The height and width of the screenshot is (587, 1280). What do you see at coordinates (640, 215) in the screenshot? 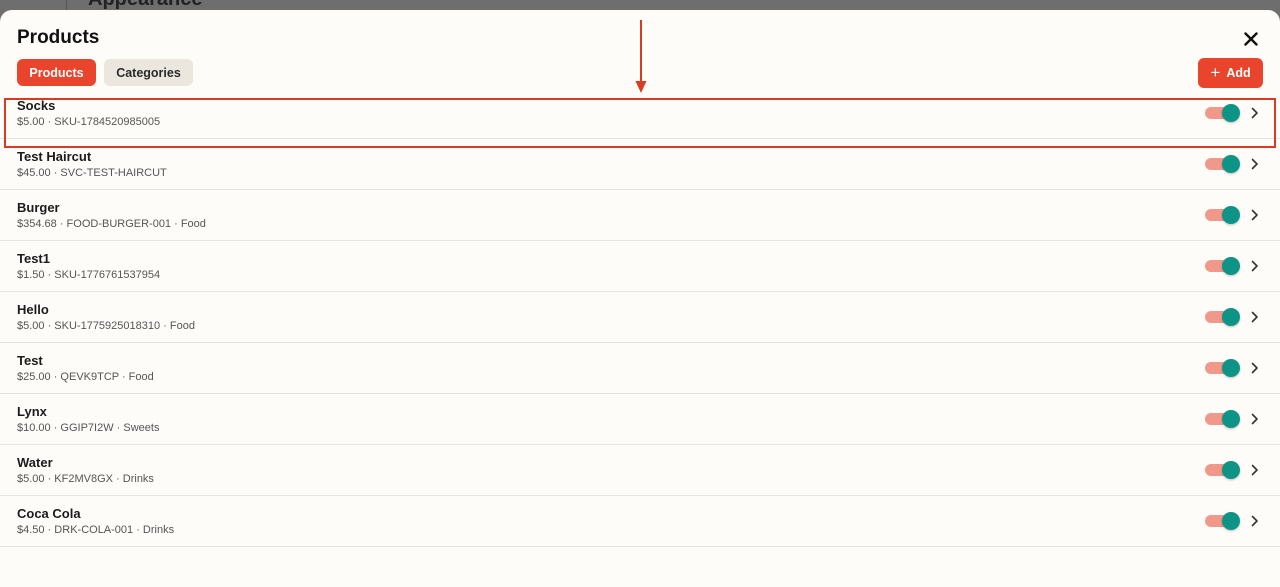
I see `list-item: Burger $354.68 · FOOD-BURGER-001 · Food` at bounding box center [640, 215].